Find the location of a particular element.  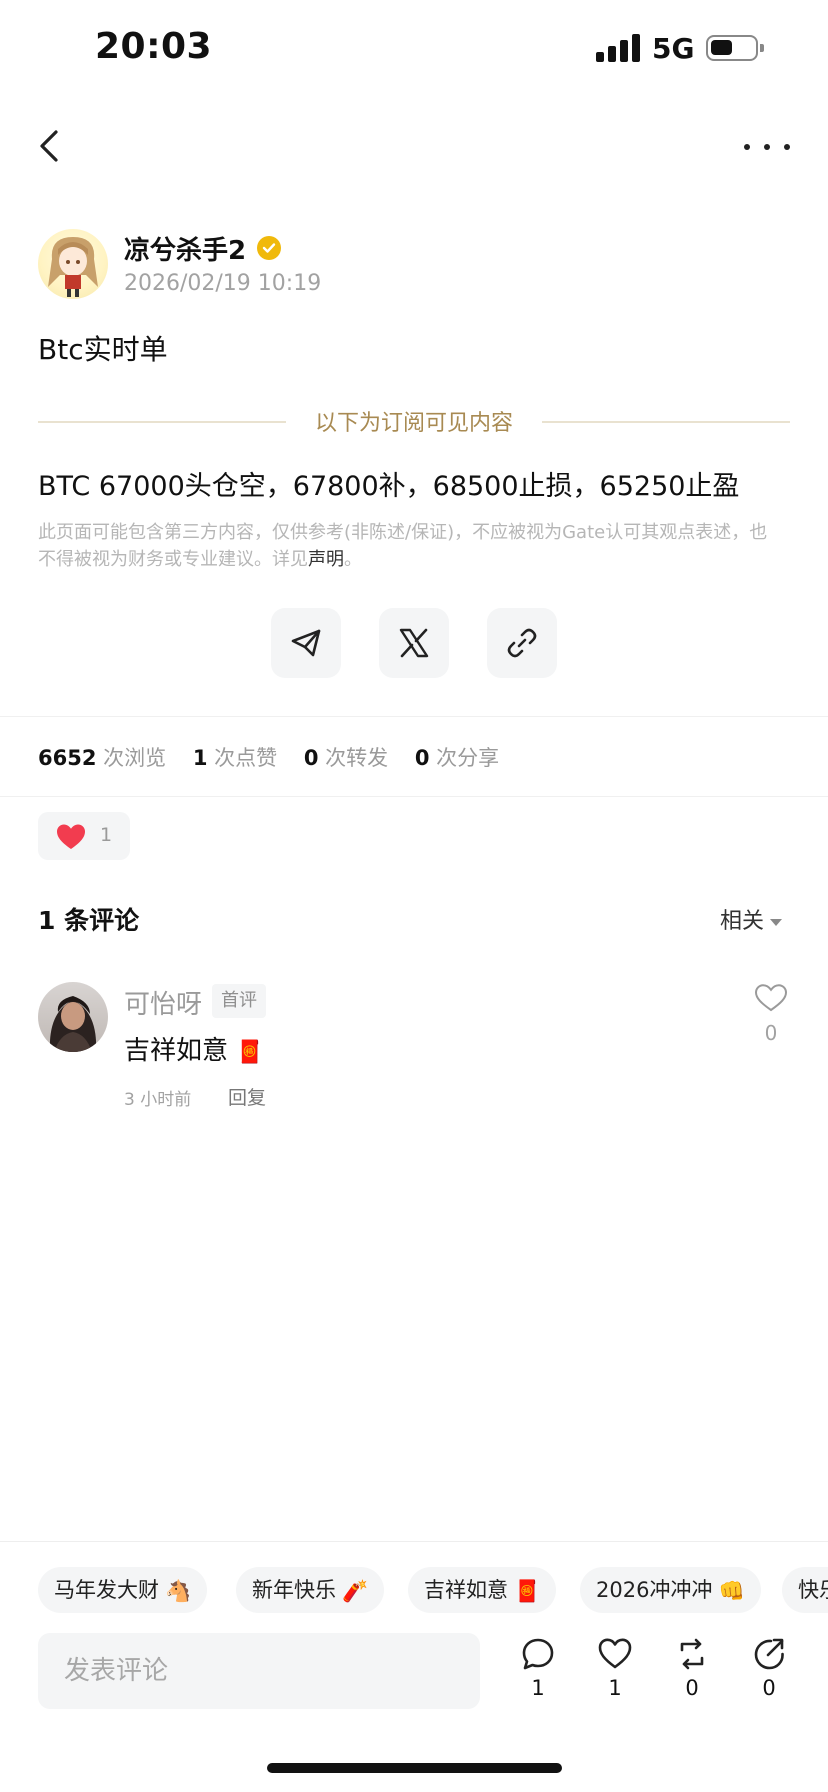

signal-icon is located at coordinates (619, 48).